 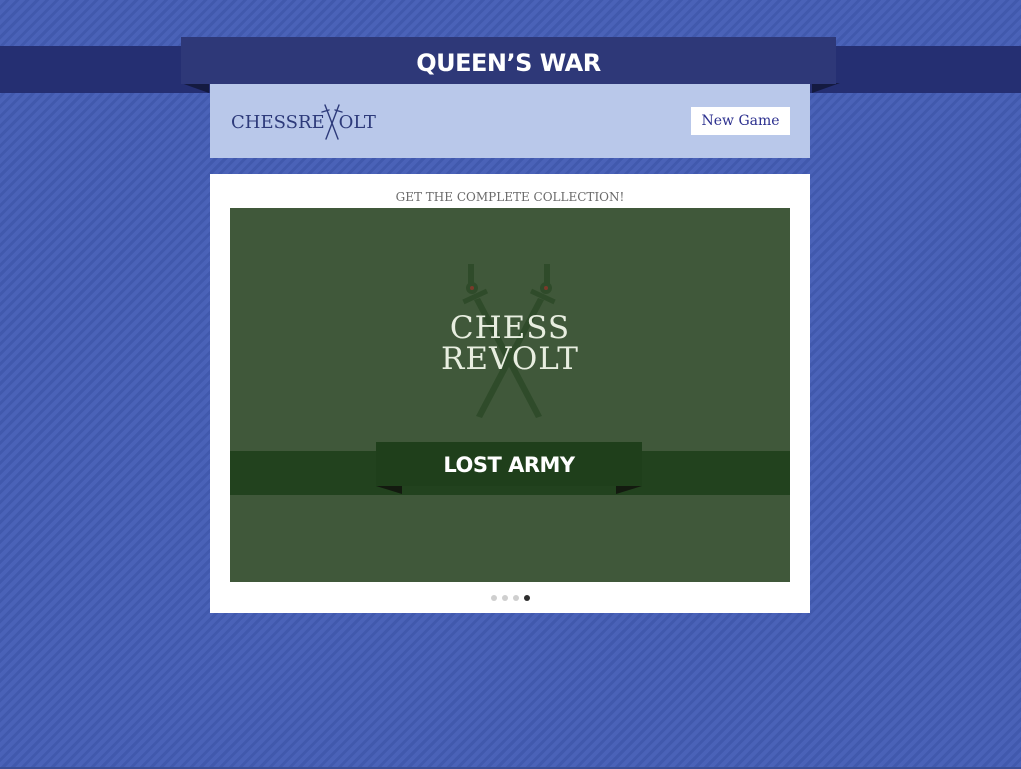 I want to click on chess-revolt-big-logo: CHESS REVOLT, so click(x=510, y=344).